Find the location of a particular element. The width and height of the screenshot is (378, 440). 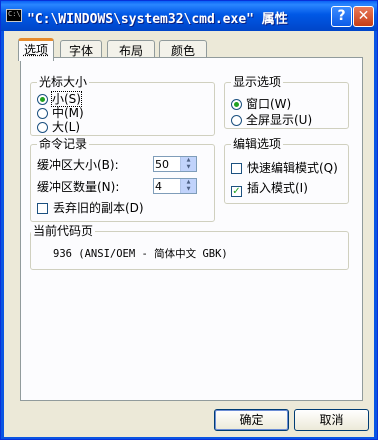

buffer-count-input is located at coordinates (168, 186).